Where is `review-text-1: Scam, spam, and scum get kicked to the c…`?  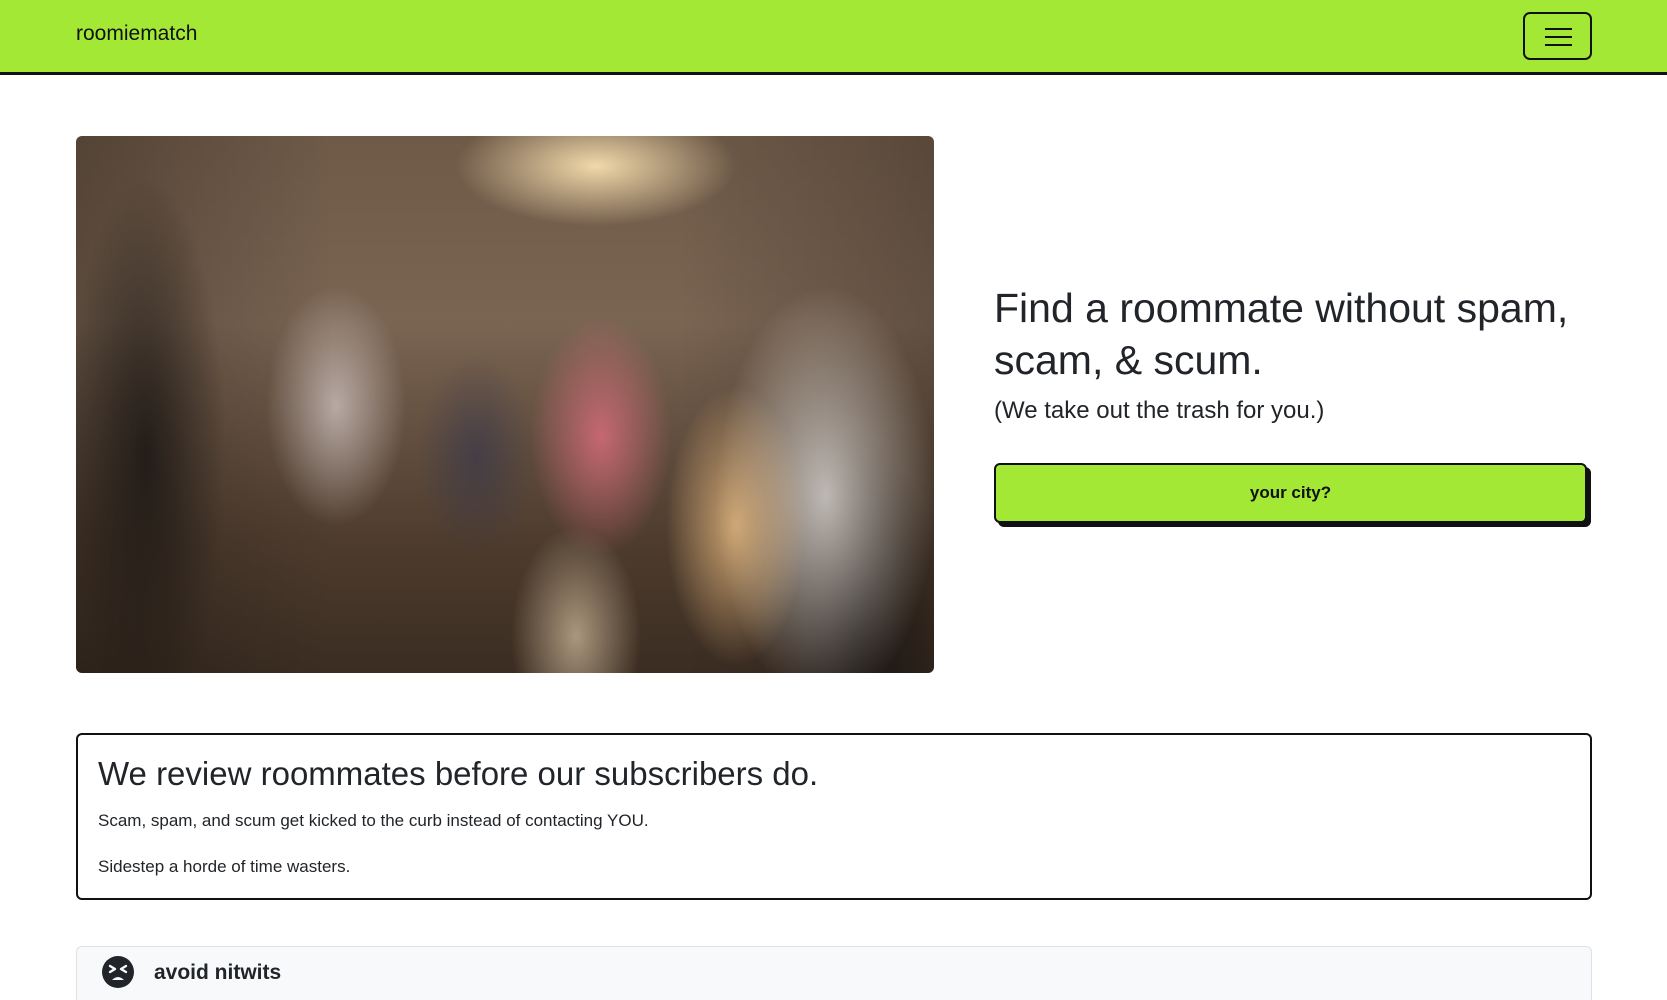 review-text-1: Scam, spam, and scum get kicked to the c… is located at coordinates (373, 820).